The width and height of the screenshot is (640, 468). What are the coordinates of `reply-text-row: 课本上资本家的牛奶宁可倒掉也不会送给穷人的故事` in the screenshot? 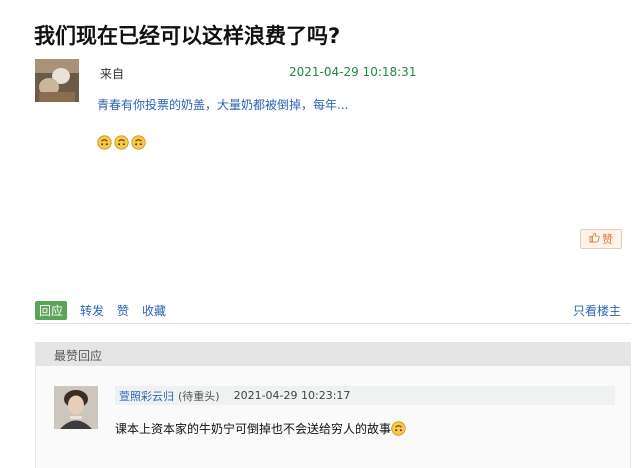 It's located at (260, 428).